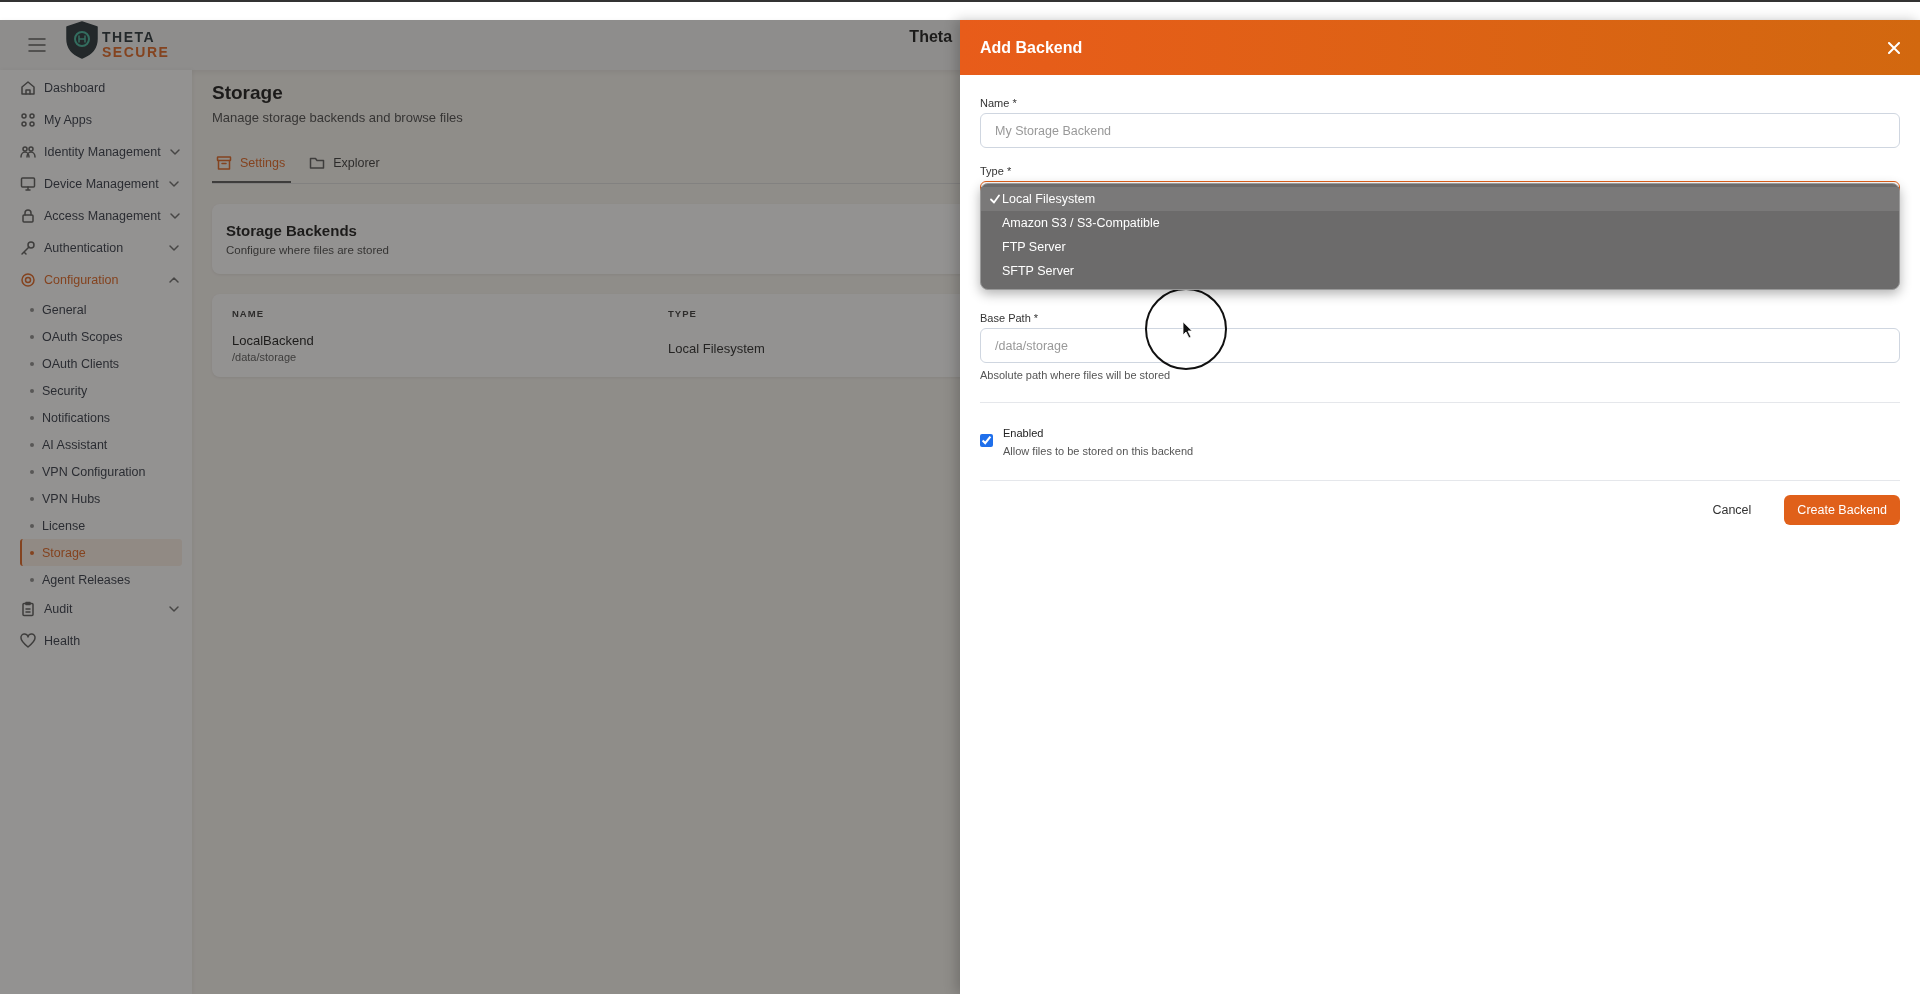 The image size is (1920, 994). What do you see at coordinates (1010, 318) in the screenshot?
I see `field-label: Base Path *` at bounding box center [1010, 318].